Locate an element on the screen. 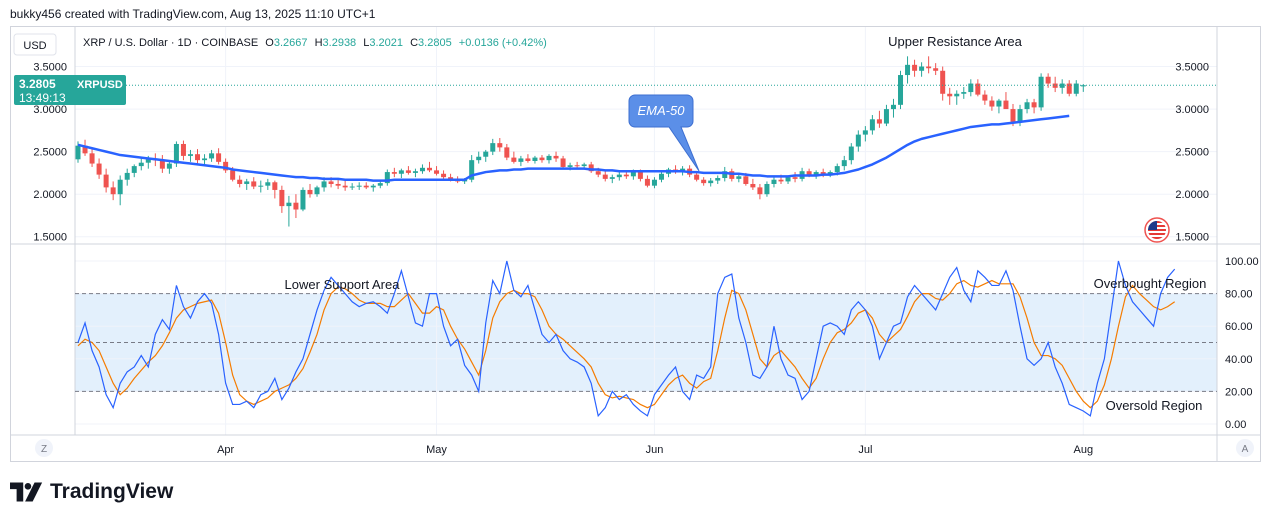 This screenshot has width=1281, height=522. time-axis-ticks: Apr May Jun Jul Aug is located at coordinates (655, 450).